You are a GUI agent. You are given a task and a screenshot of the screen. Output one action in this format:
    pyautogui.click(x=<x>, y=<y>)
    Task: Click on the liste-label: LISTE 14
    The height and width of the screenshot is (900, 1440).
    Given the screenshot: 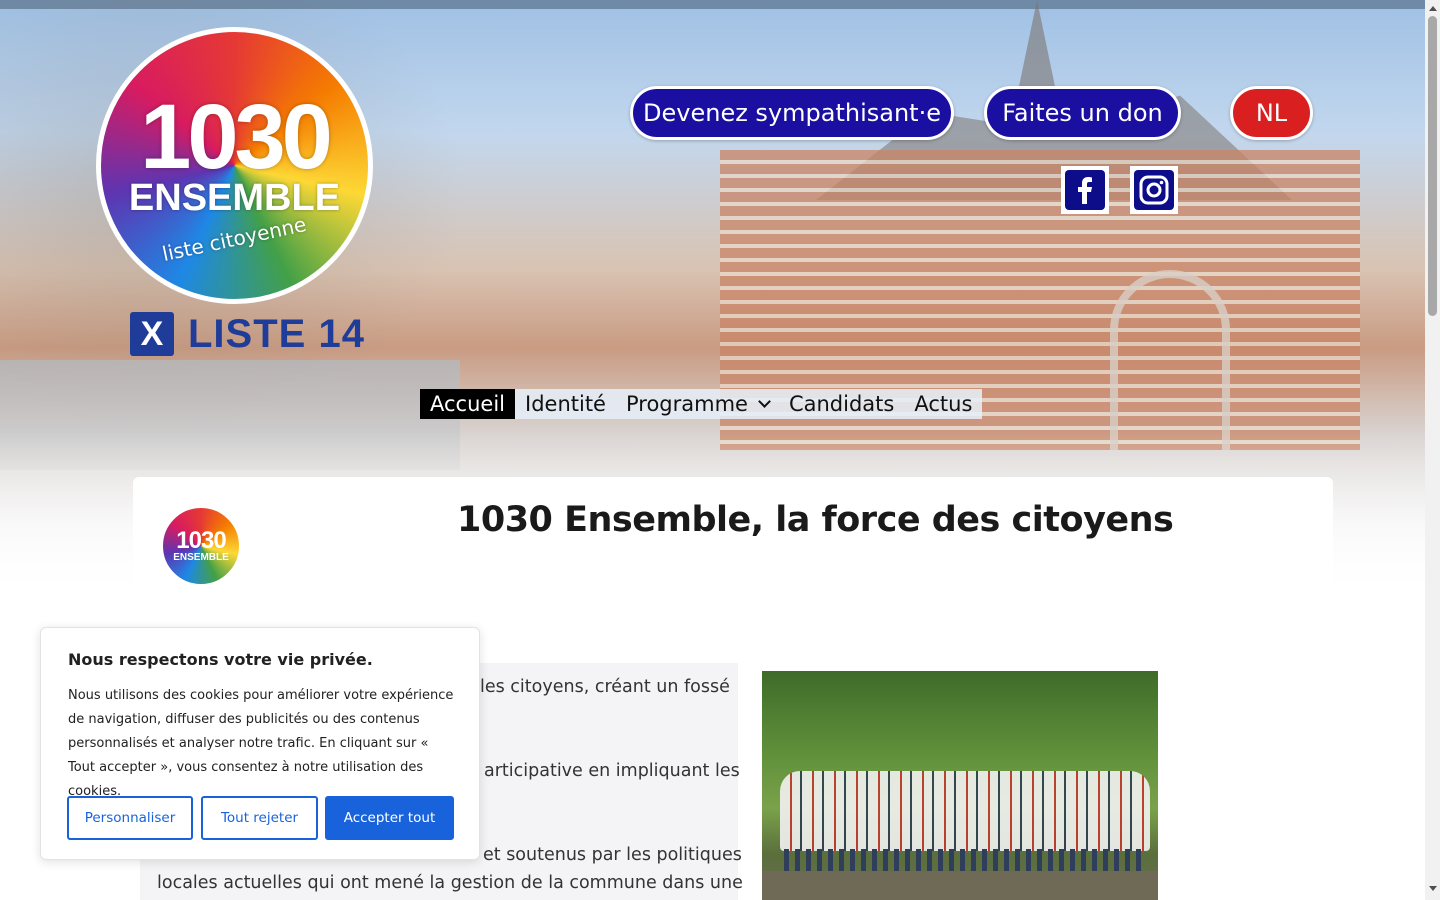 What is the action you would take?
    pyautogui.click(x=276, y=333)
    